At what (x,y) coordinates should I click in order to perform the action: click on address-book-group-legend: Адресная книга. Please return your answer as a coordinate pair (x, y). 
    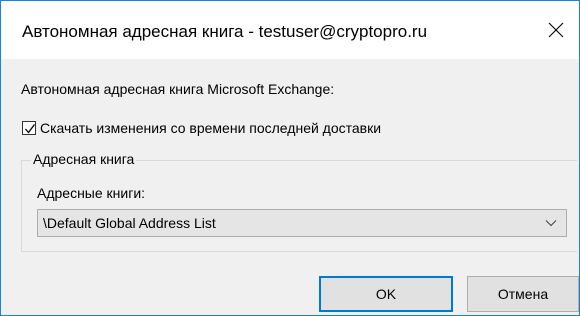
    Looking at the image, I should click on (84, 159).